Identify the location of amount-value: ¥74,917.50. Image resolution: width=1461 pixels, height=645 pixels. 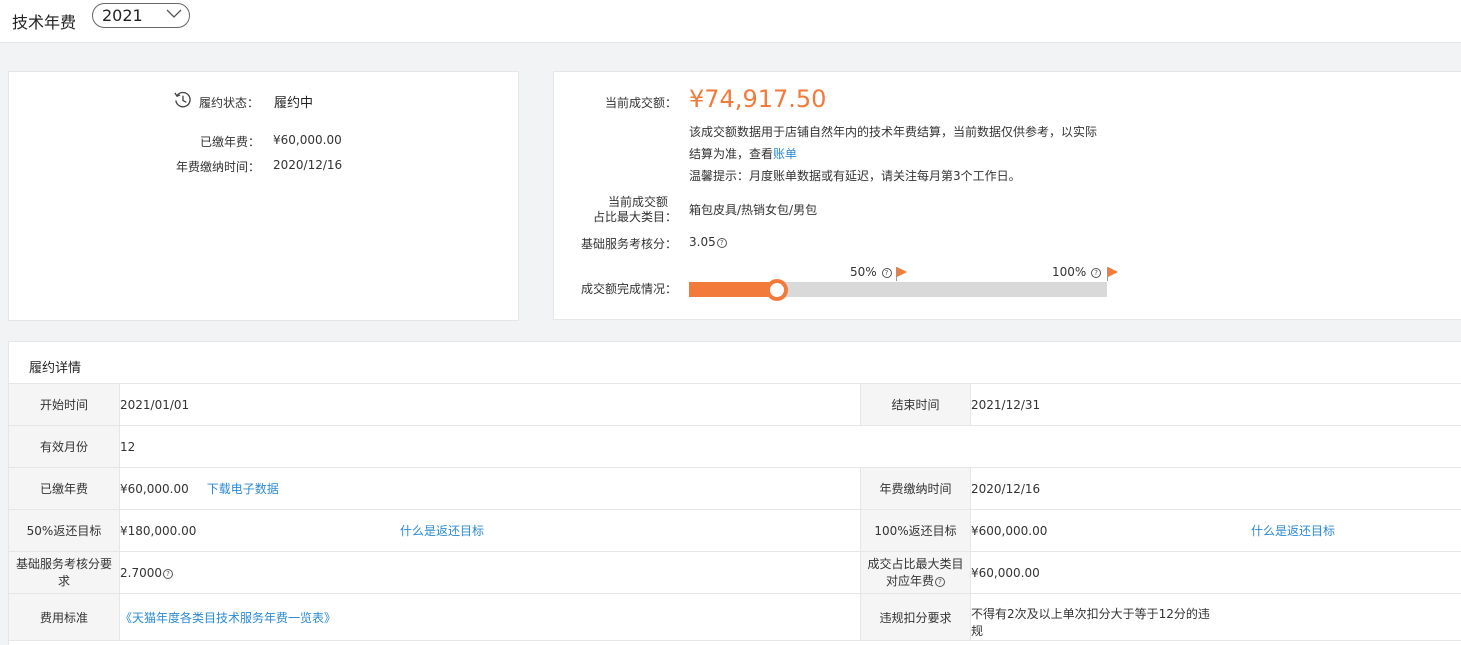
(758, 99).